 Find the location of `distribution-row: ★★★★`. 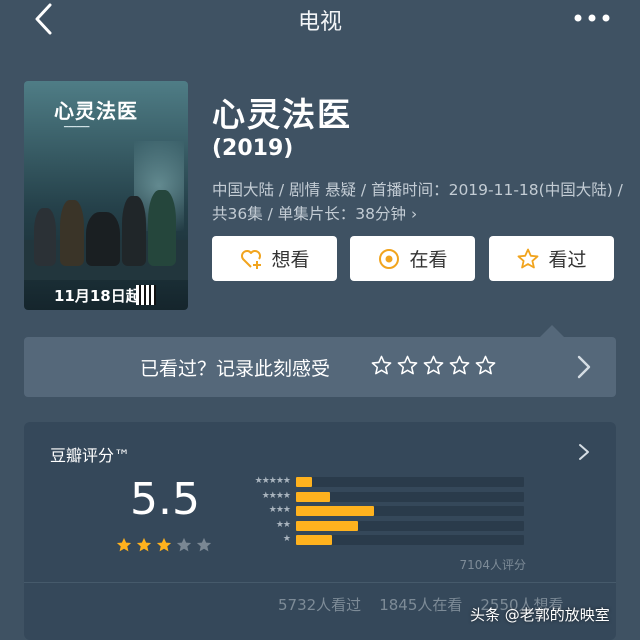

distribution-row: ★★★★ is located at coordinates (380, 496).